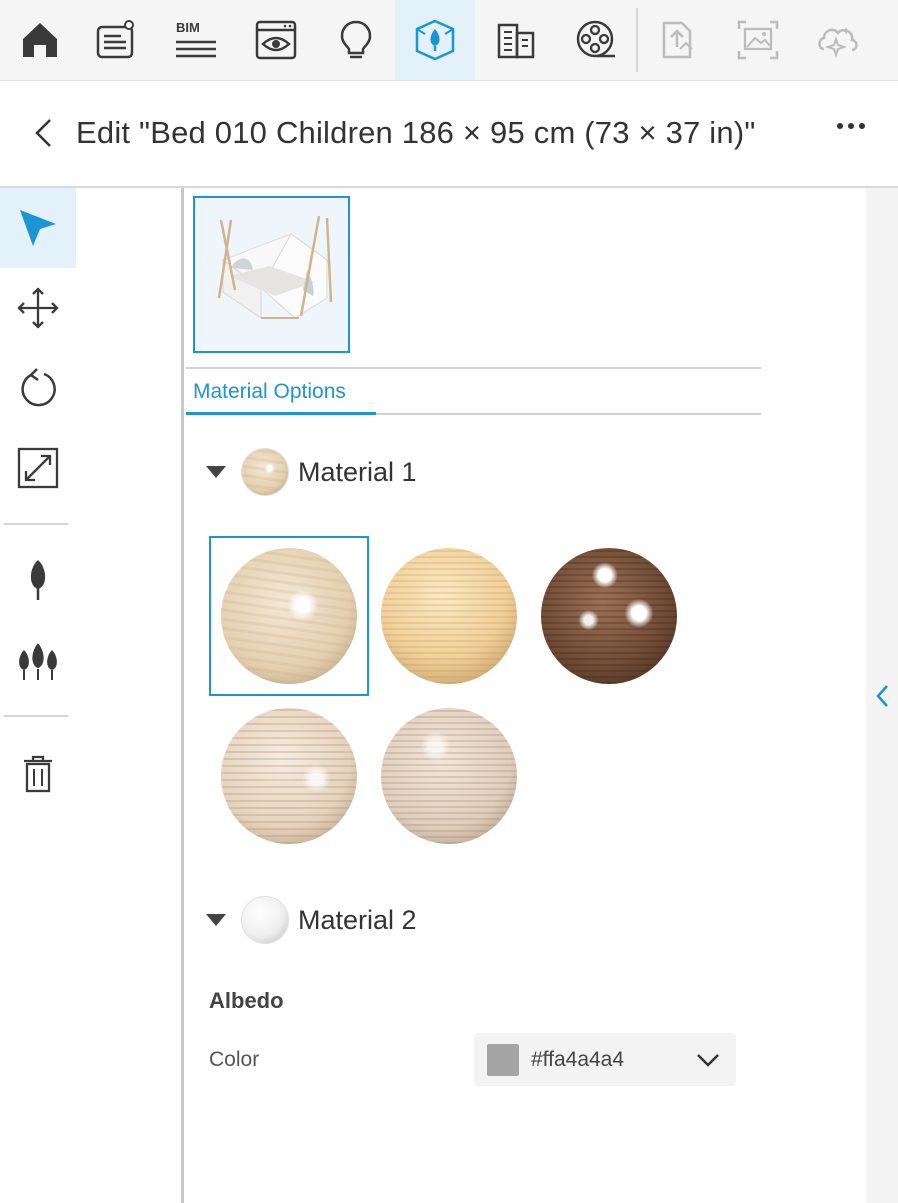 This screenshot has width=898, height=1203. I want to click on building-icon, so click(516, 41).